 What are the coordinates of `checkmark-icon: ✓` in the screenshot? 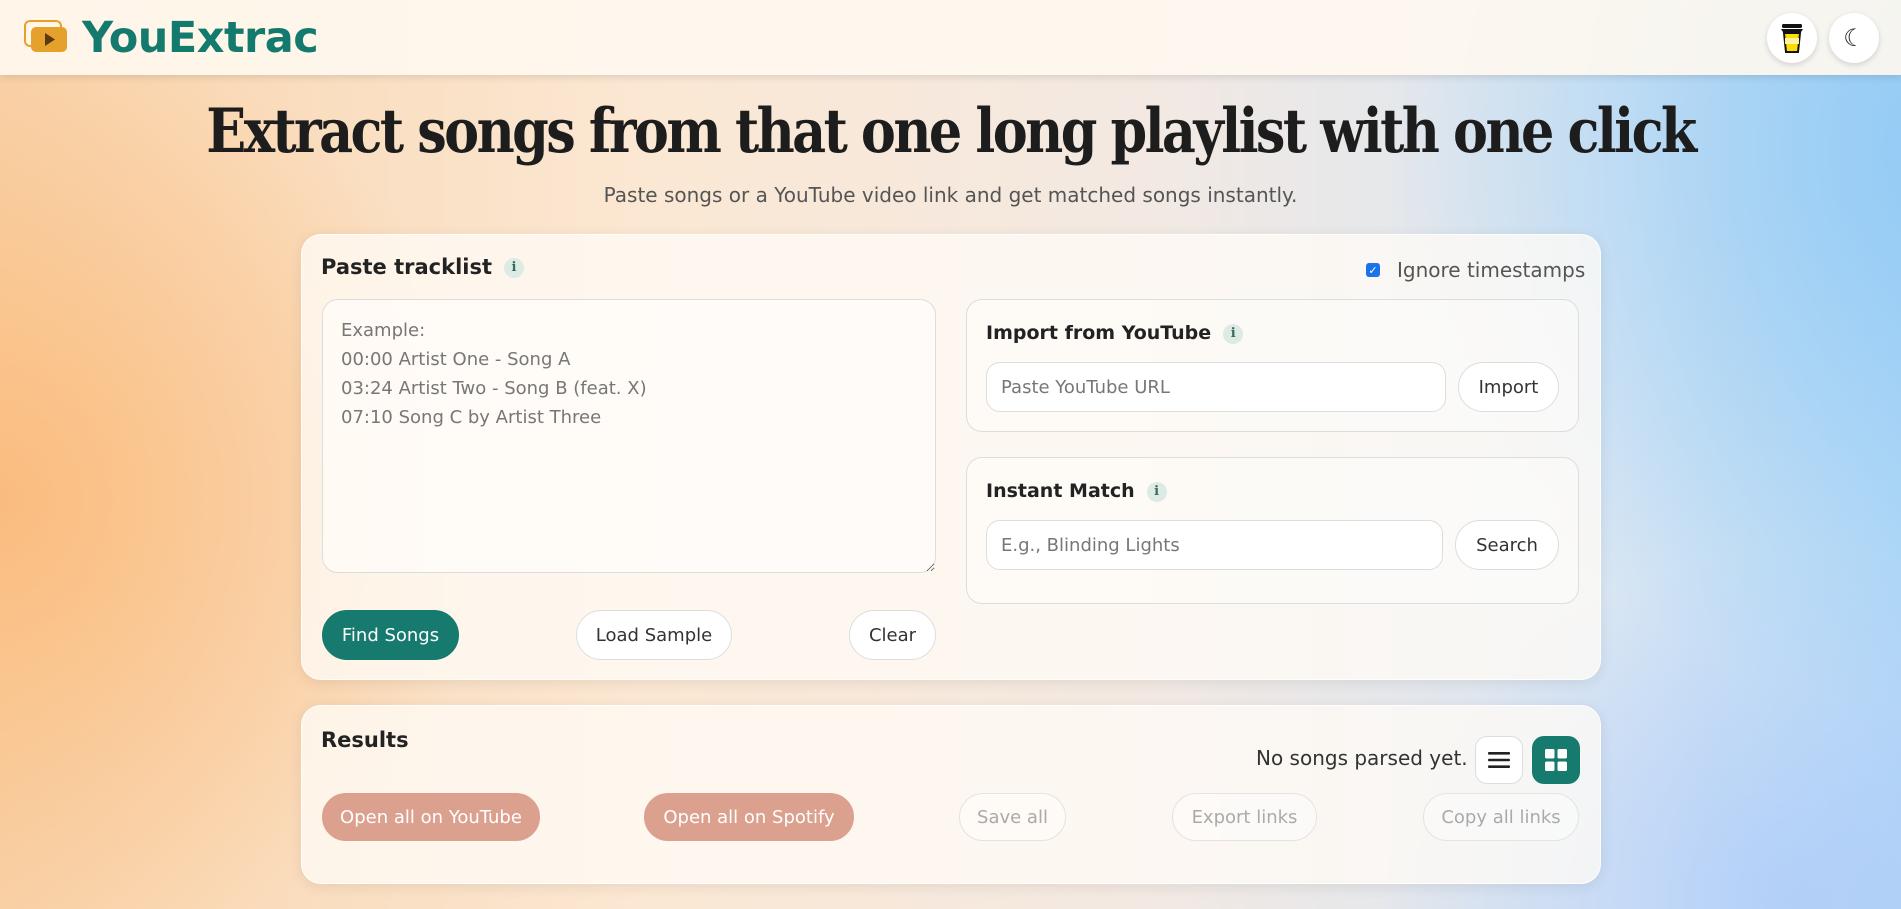 It's located at (1373, 270).